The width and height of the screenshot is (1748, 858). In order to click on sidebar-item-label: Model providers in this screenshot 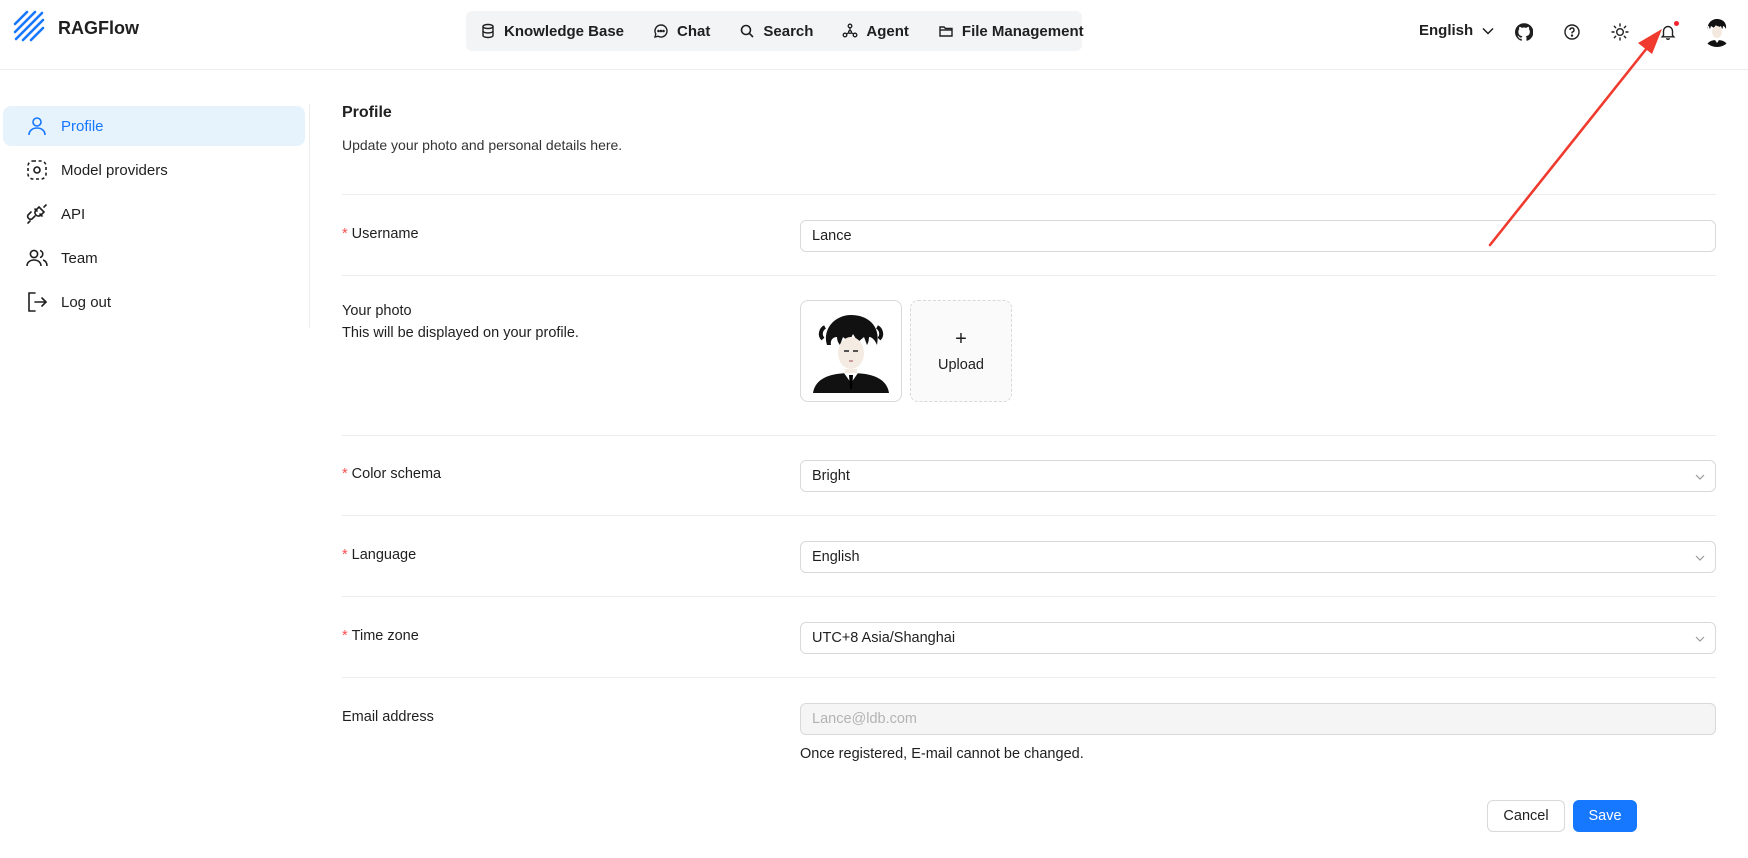, I will do `click(114, 170)`.